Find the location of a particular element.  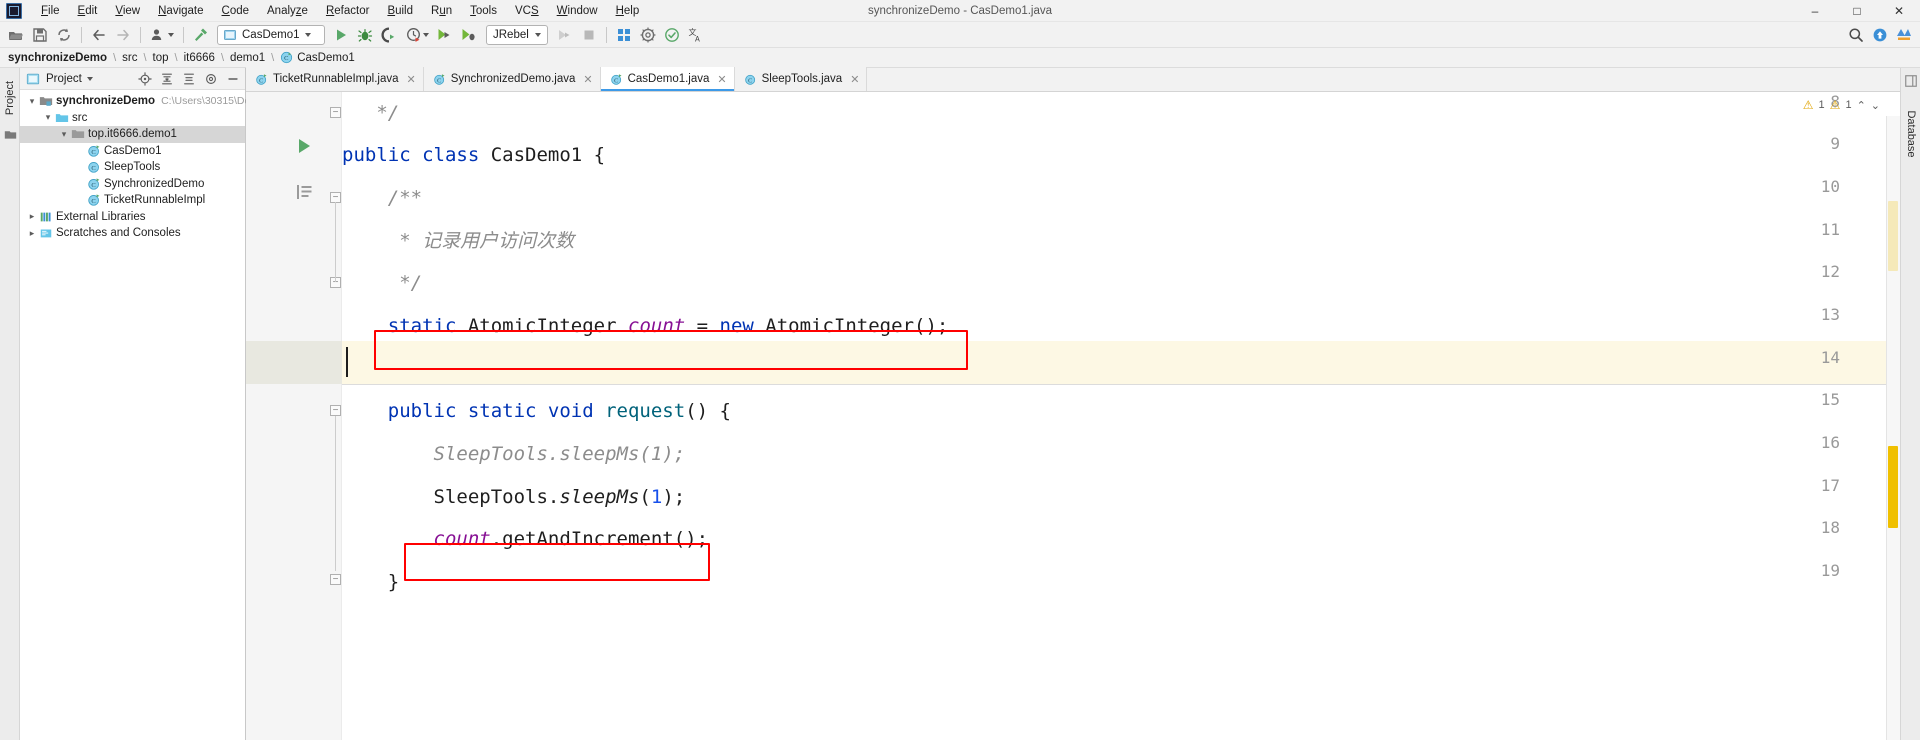

next-problem-icon: ⌄ is located at coordinates (1875, 105).